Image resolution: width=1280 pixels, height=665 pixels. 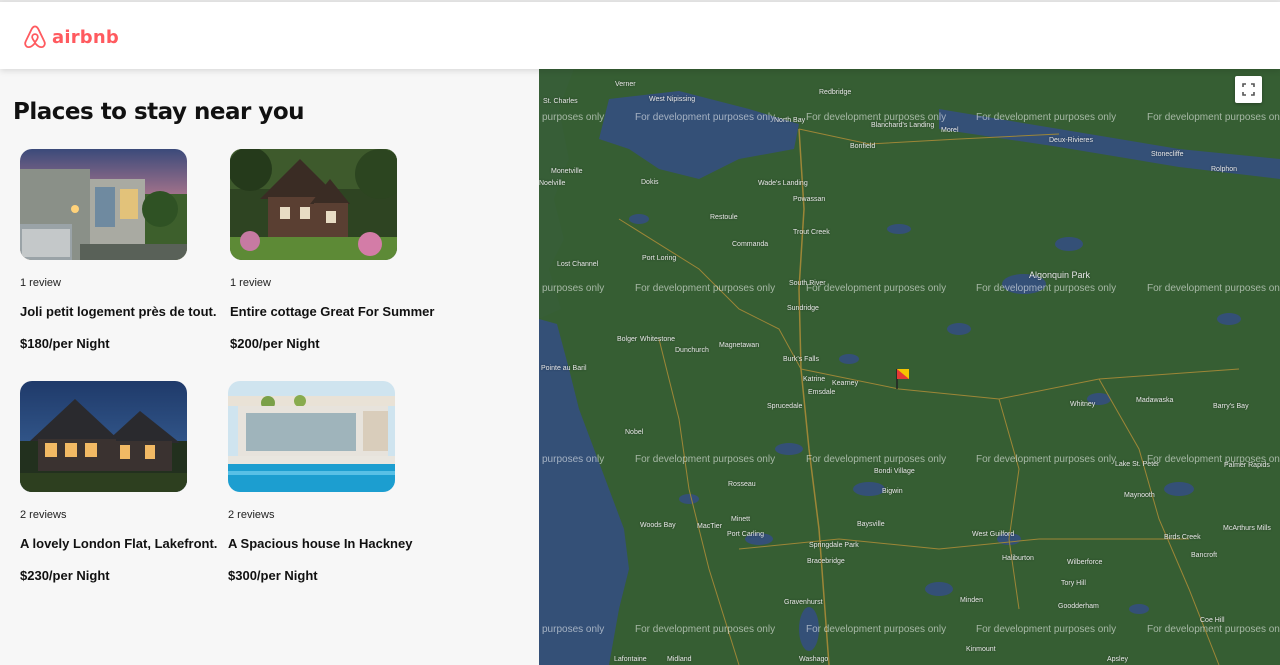 I want to click on map-town-label: Minden, so click(x=971, y=600).